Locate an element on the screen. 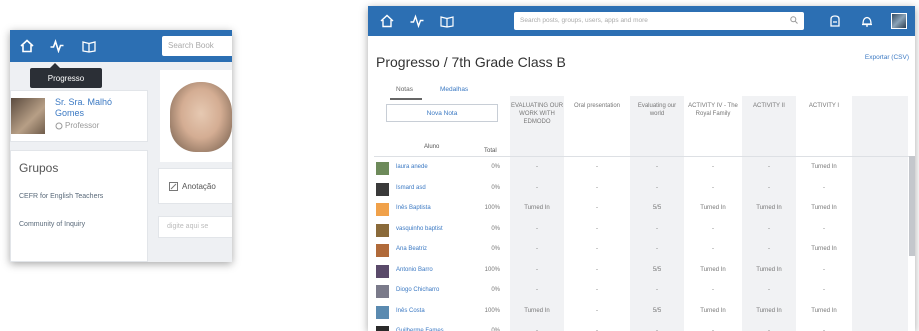 The height and width of the screenshot is (331, 919). student-name: vasquinho baptist is located at coordinates (419, 229).